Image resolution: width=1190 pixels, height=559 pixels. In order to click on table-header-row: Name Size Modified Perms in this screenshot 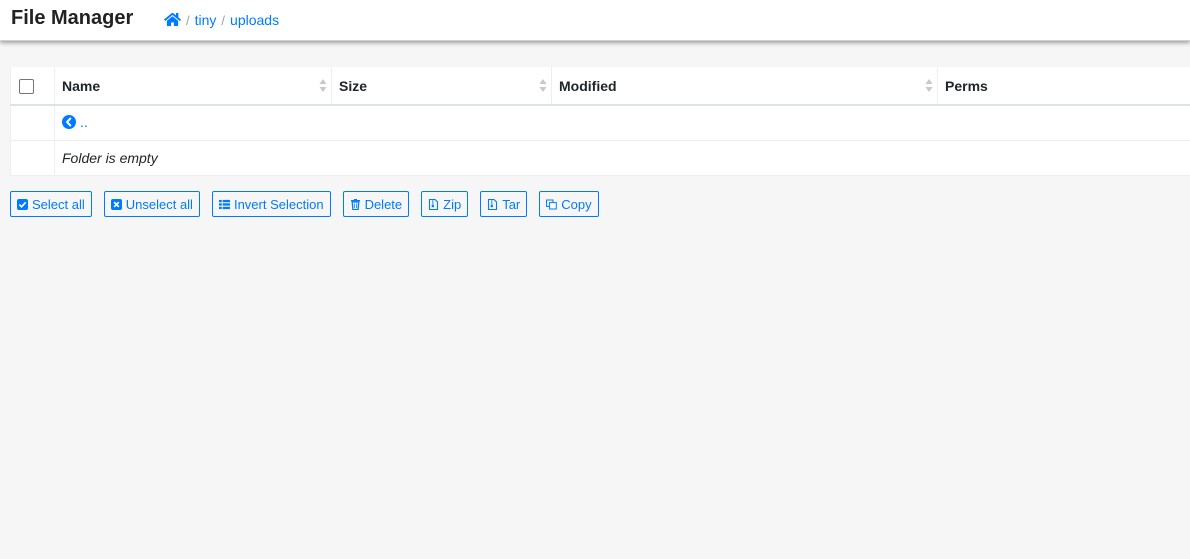, I will do `click(600, 86)`.